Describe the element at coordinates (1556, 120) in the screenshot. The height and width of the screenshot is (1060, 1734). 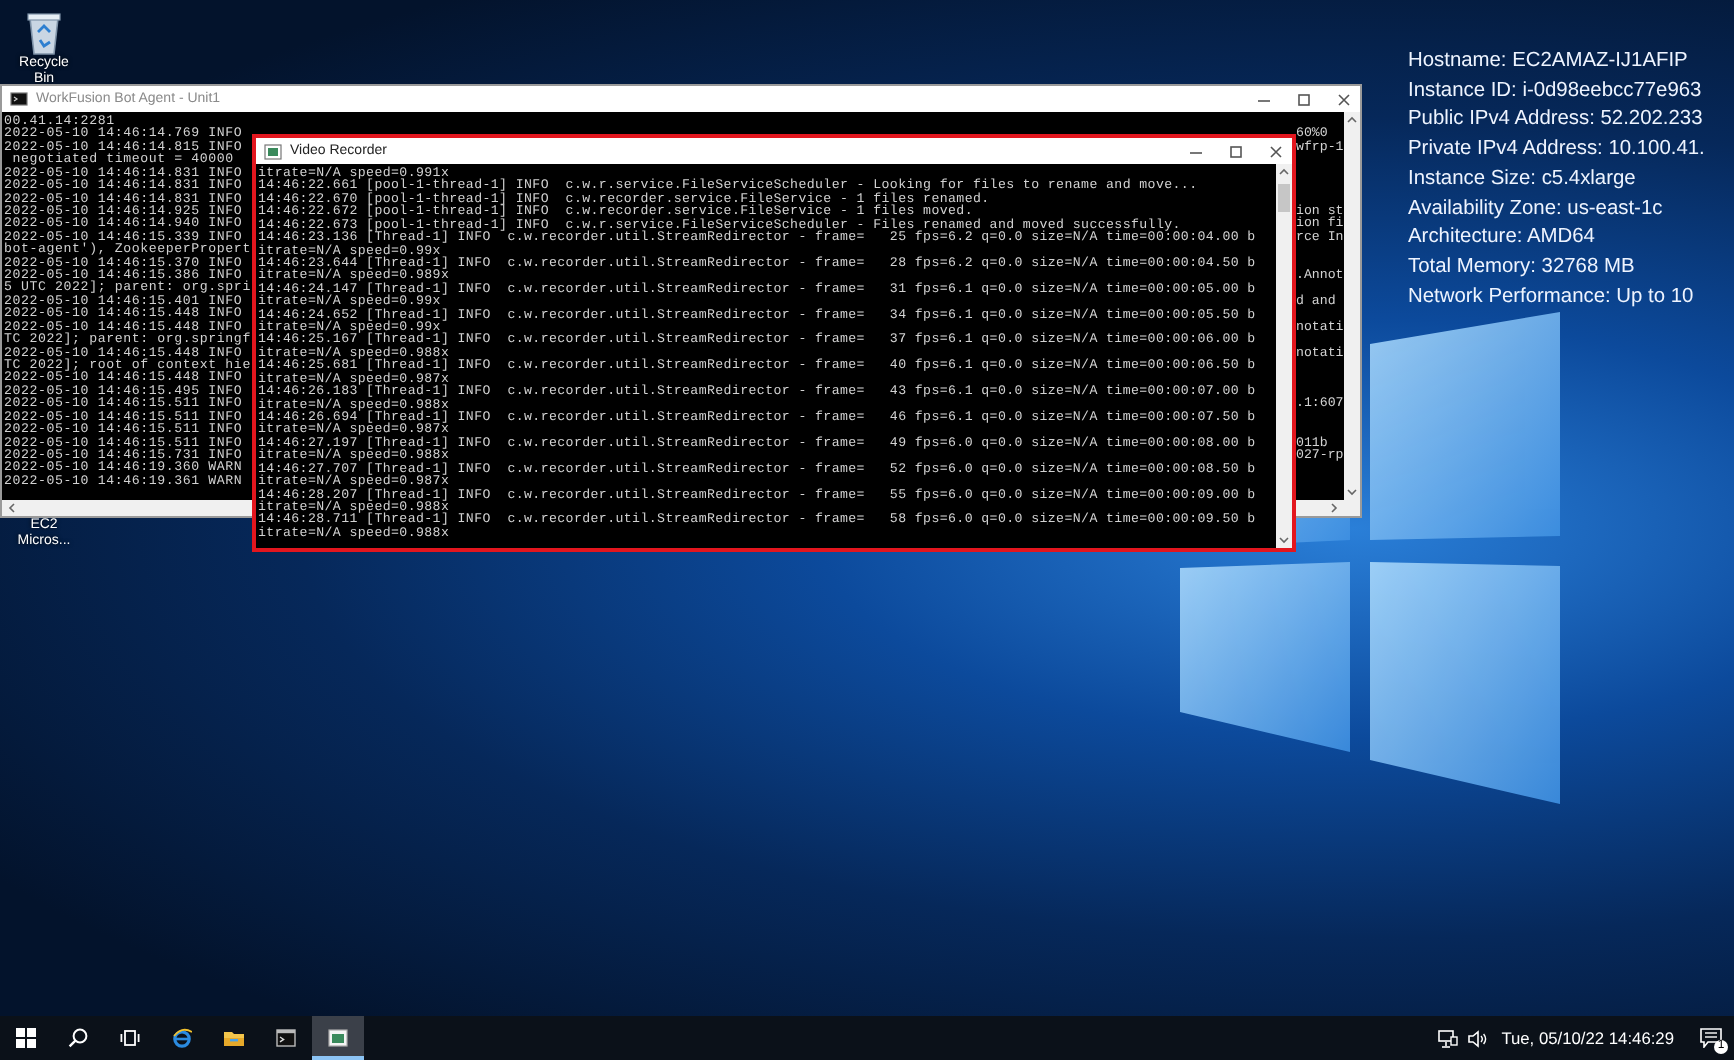
I see `system-info-line: Public IPv4 Address: 52.202.233` at that location.